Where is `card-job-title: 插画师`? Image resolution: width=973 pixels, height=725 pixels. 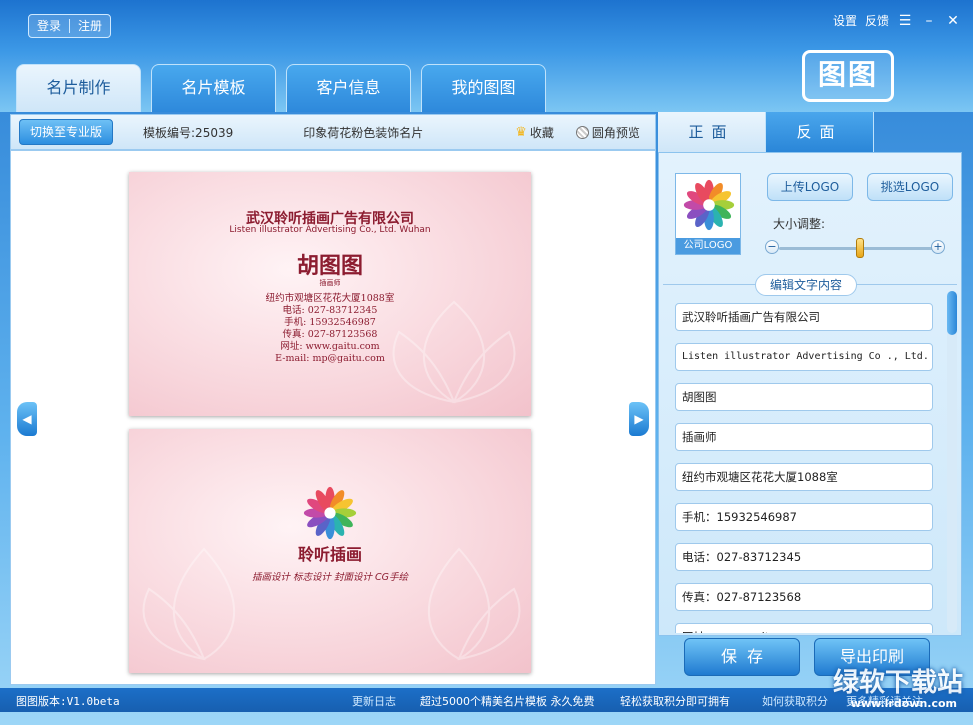
card-job-title: 插画师 is located at coordinates (330, 283).